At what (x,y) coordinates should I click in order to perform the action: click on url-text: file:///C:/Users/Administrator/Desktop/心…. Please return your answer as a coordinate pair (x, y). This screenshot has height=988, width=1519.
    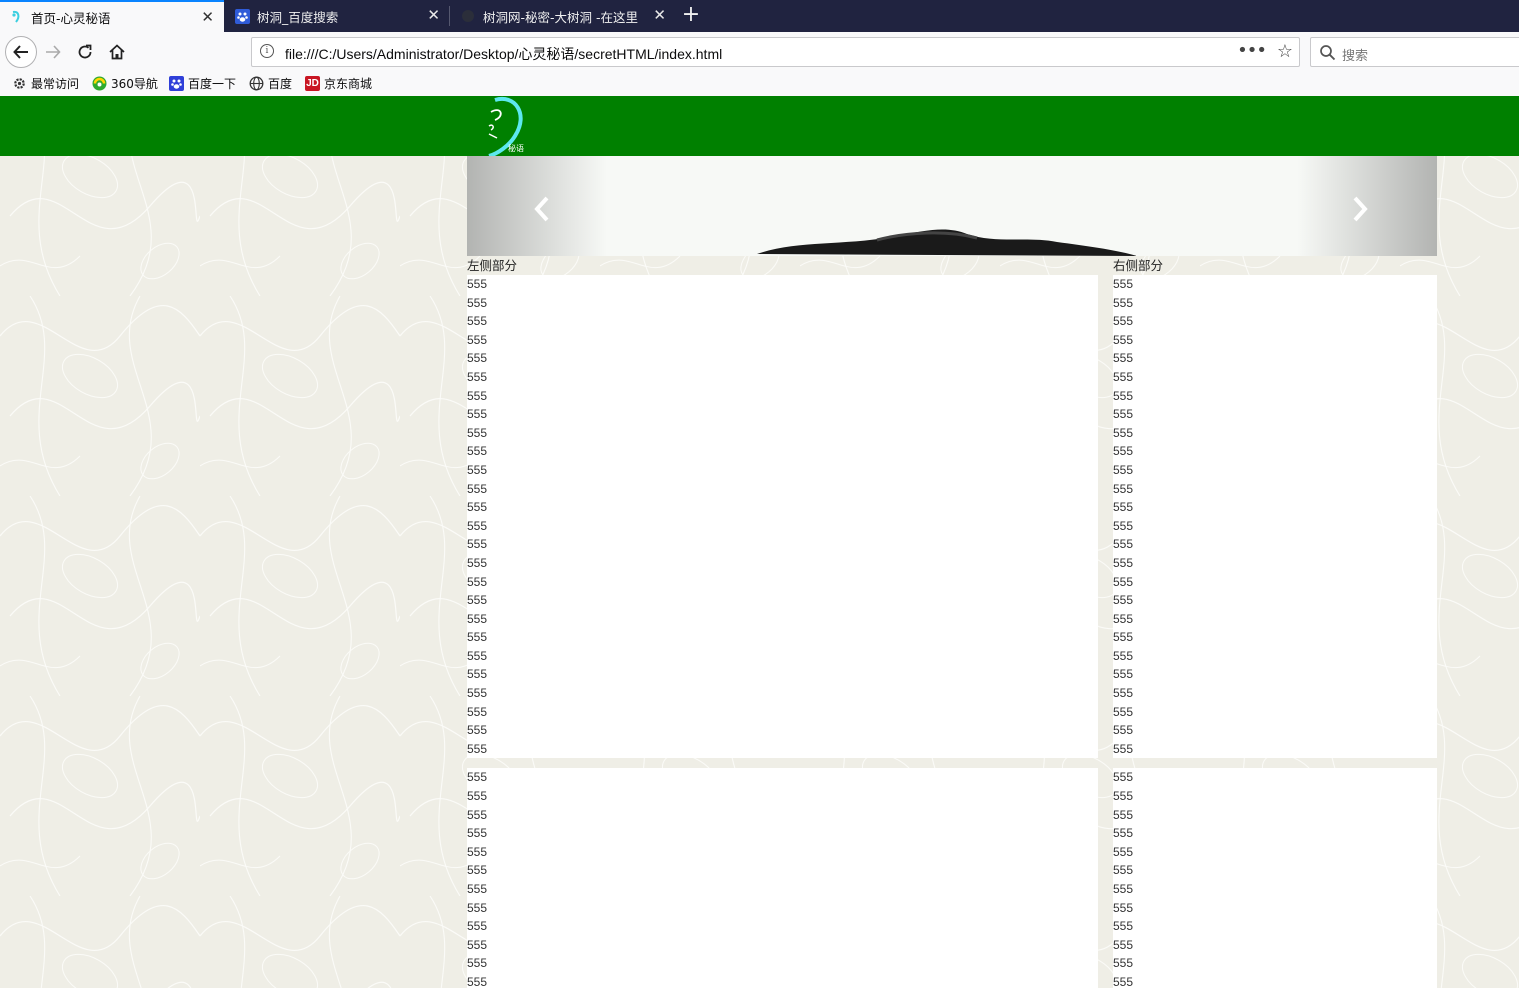
    Looking at the image, I should click on (504, 54).